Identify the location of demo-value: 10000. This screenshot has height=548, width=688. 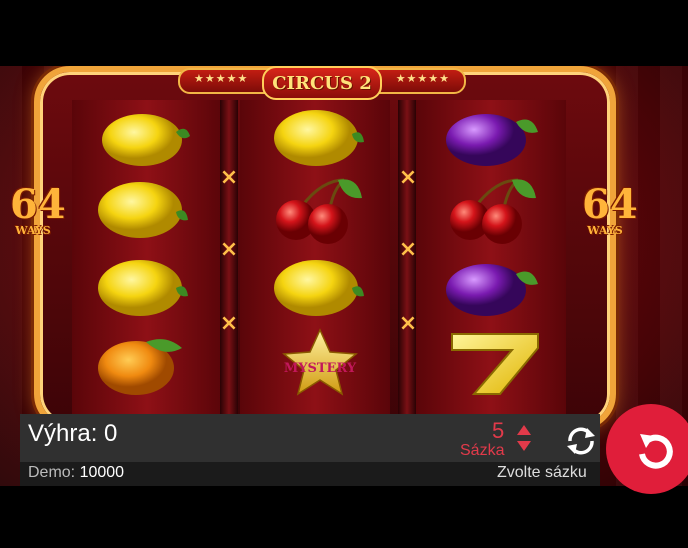
(102, 472).